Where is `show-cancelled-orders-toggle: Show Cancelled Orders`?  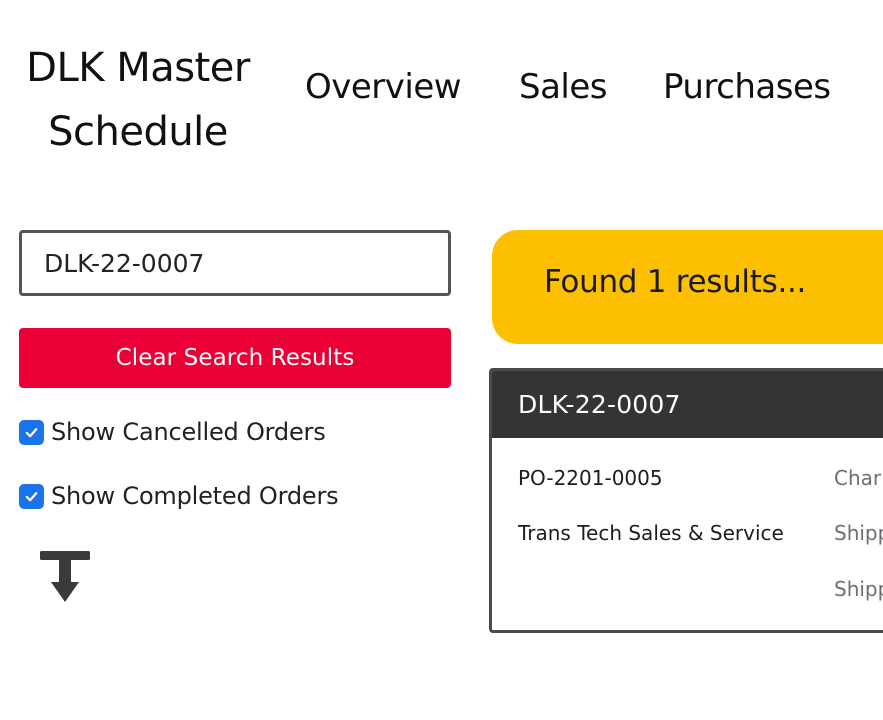
show-cancelled-orders-toggle: Show Cancelled Orders is located at coordinates (172, 432).